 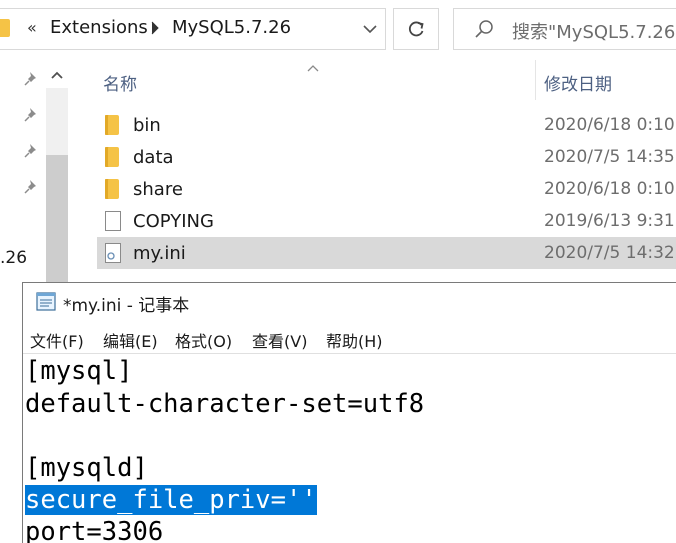 I want to click on search-icon, so click(x=484, y=29).